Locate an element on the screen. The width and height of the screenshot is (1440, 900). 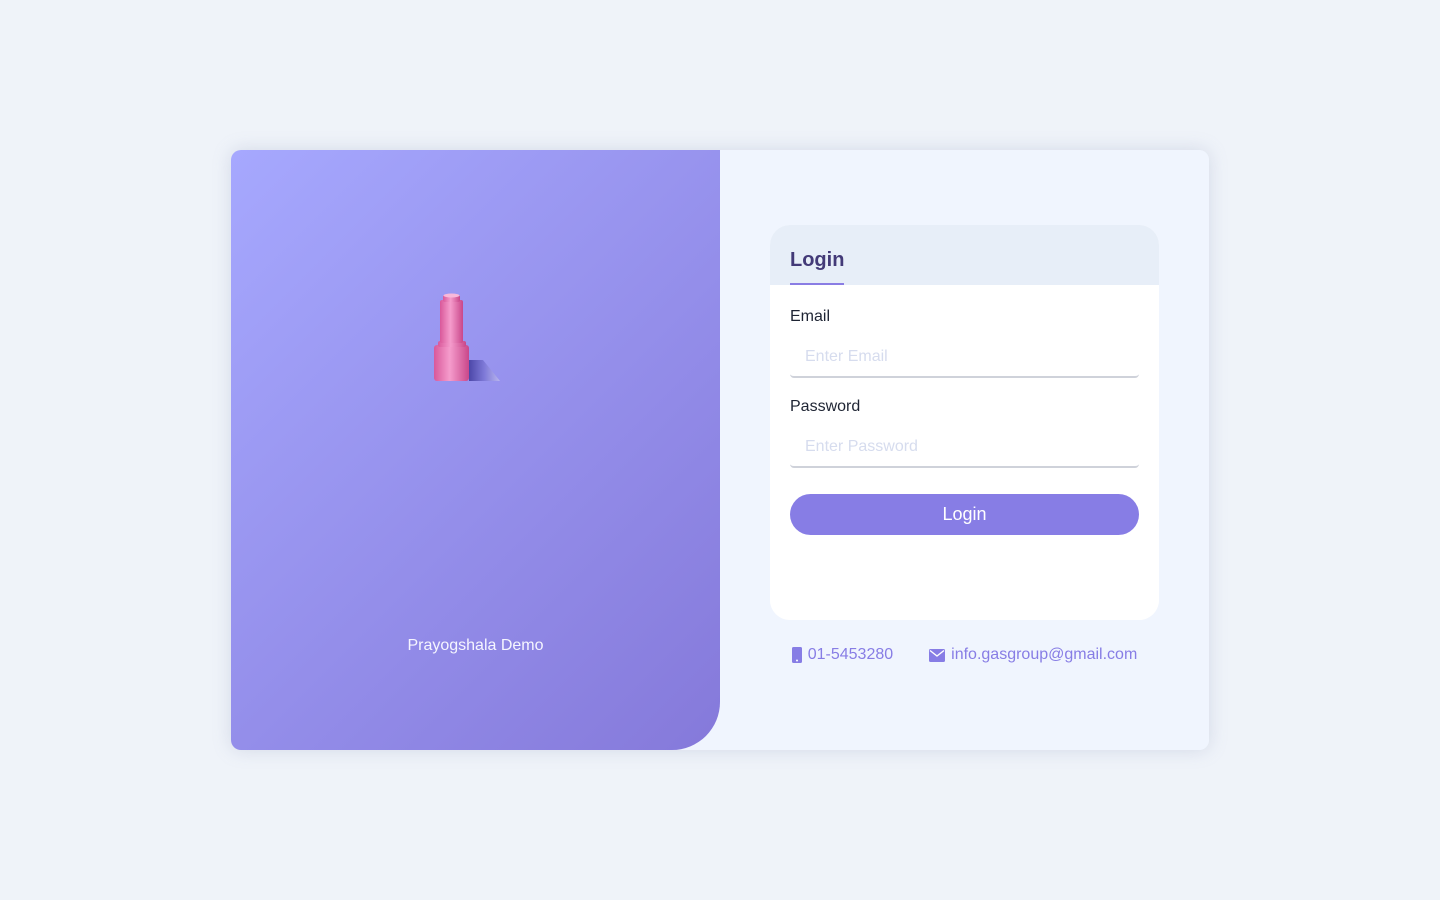
tab-login: Login is located at coordinates (817, 267).